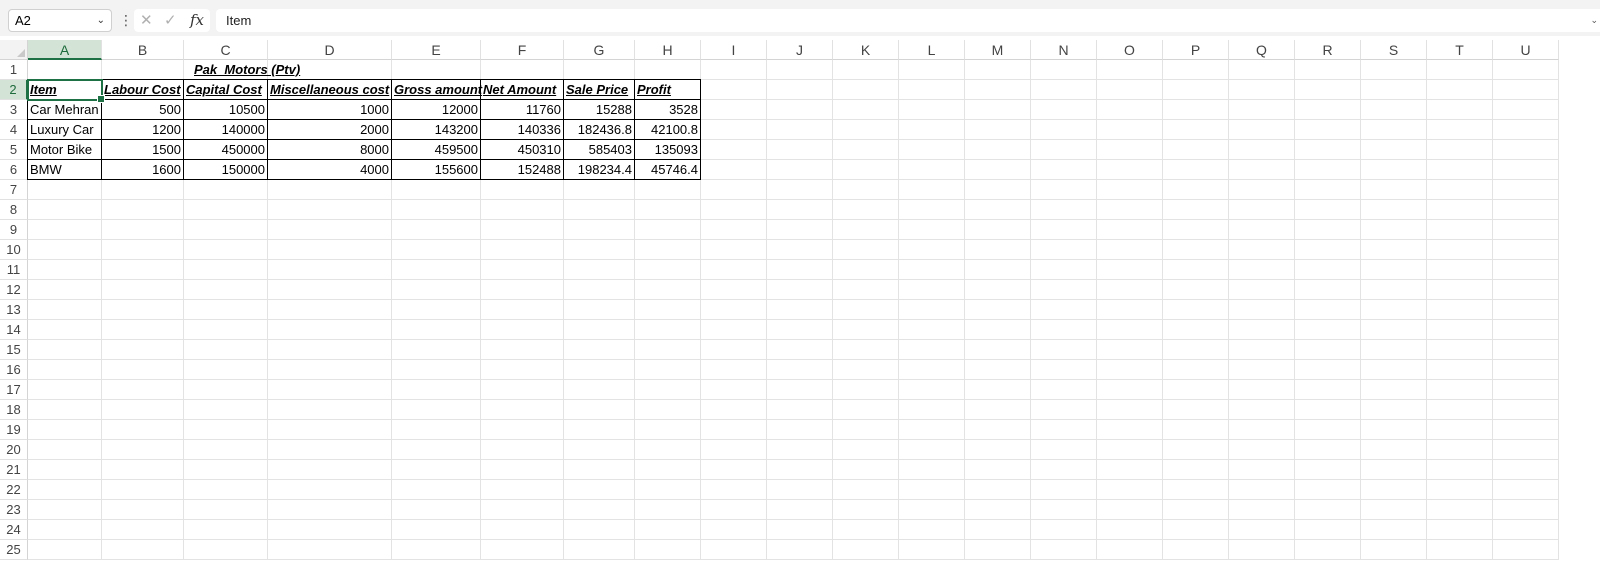 This screenshot has width=1600, height=566. I want to click on name-box: A2 ⌄, so click(60, 20).